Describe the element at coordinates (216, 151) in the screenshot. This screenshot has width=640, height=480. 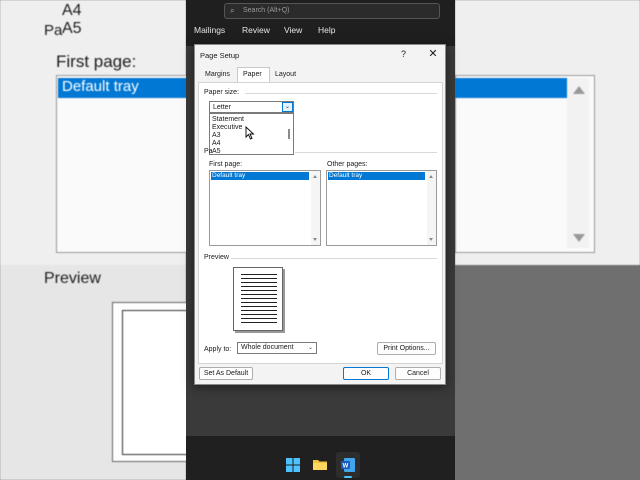
I see `paper-size-option: A5` at that location.